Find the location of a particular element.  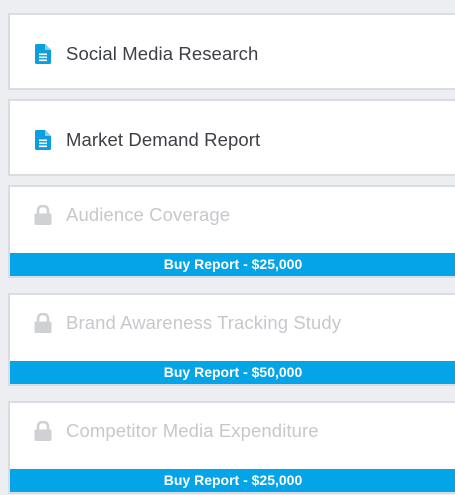

report-title: Market Demand Report is located at coordinates (163, 139).